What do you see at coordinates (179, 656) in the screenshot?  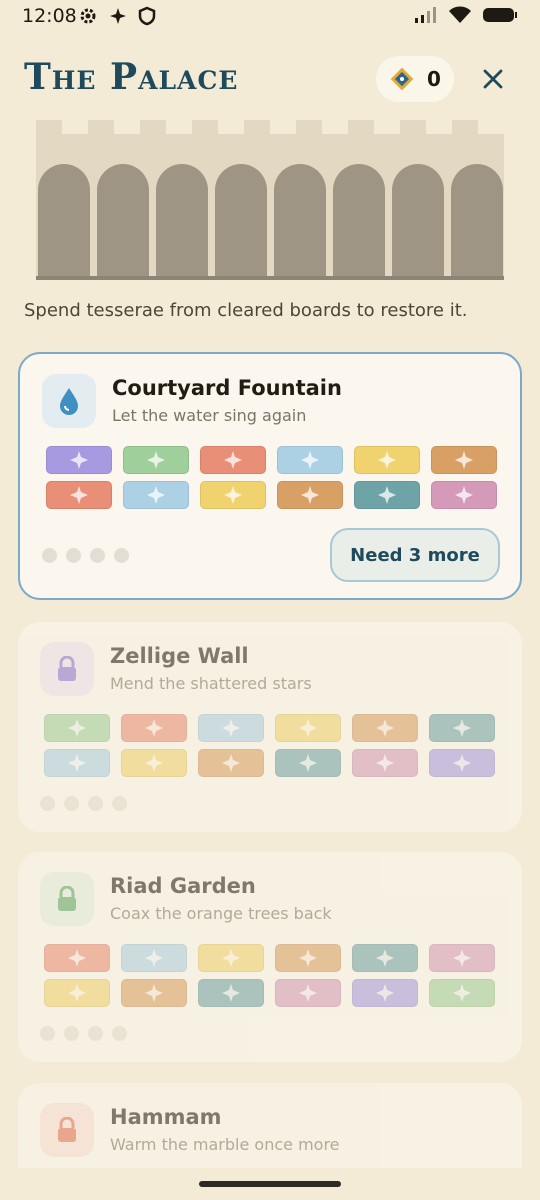 I see `card-title: Zellige Wall` at bounding box center [179, 656].